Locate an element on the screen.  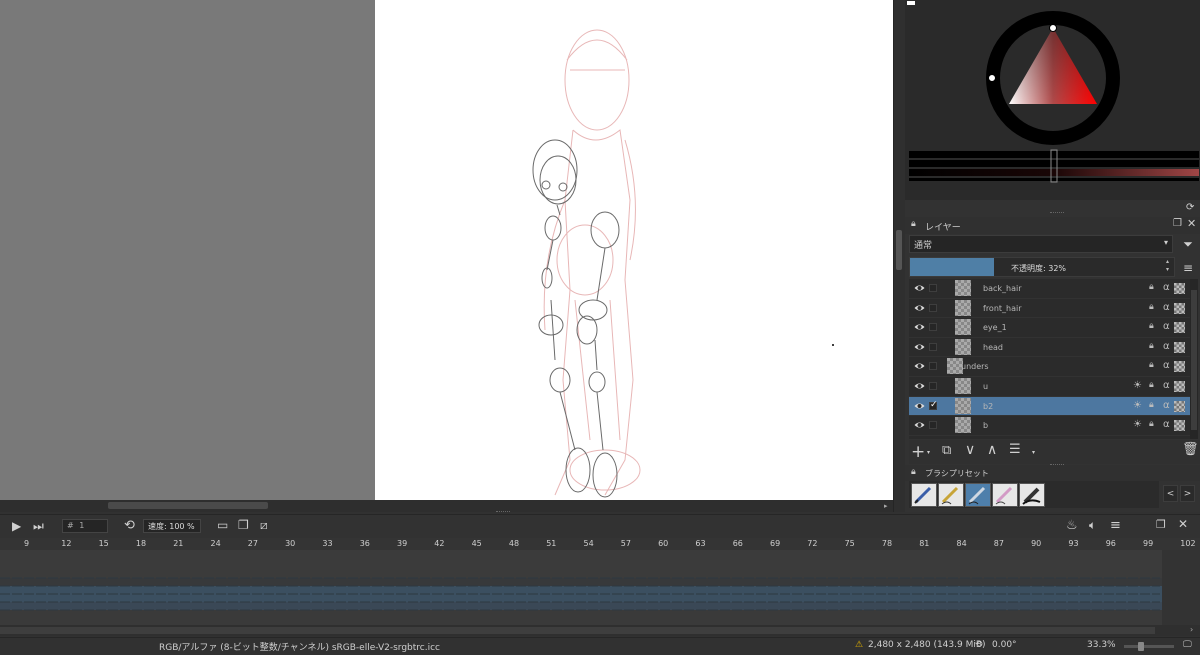
refresh-icon: ⟳ is located at coordinates (1190, 207).